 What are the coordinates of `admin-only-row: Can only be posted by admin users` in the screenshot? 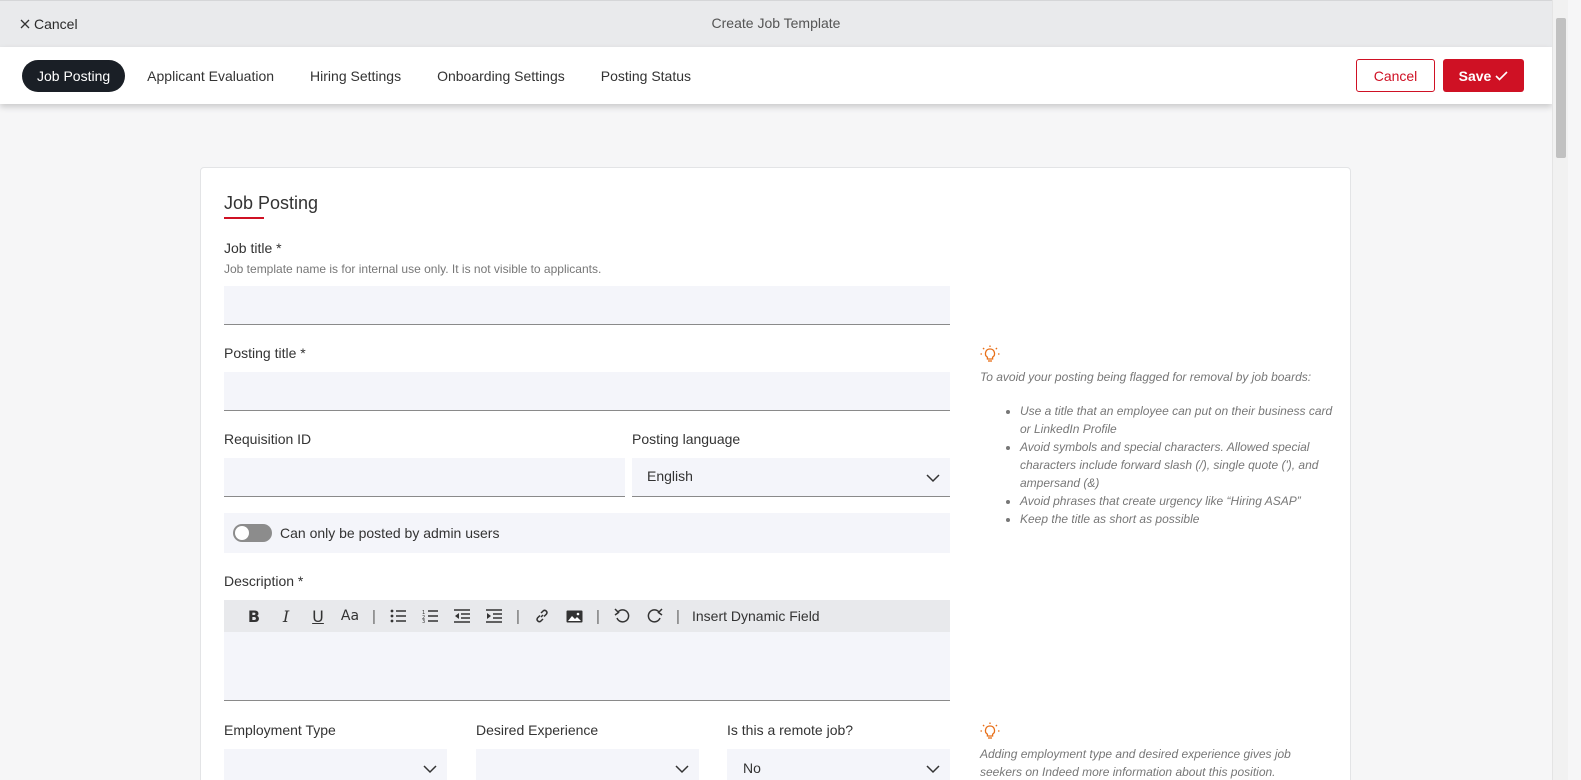 It's located at (587, 533).